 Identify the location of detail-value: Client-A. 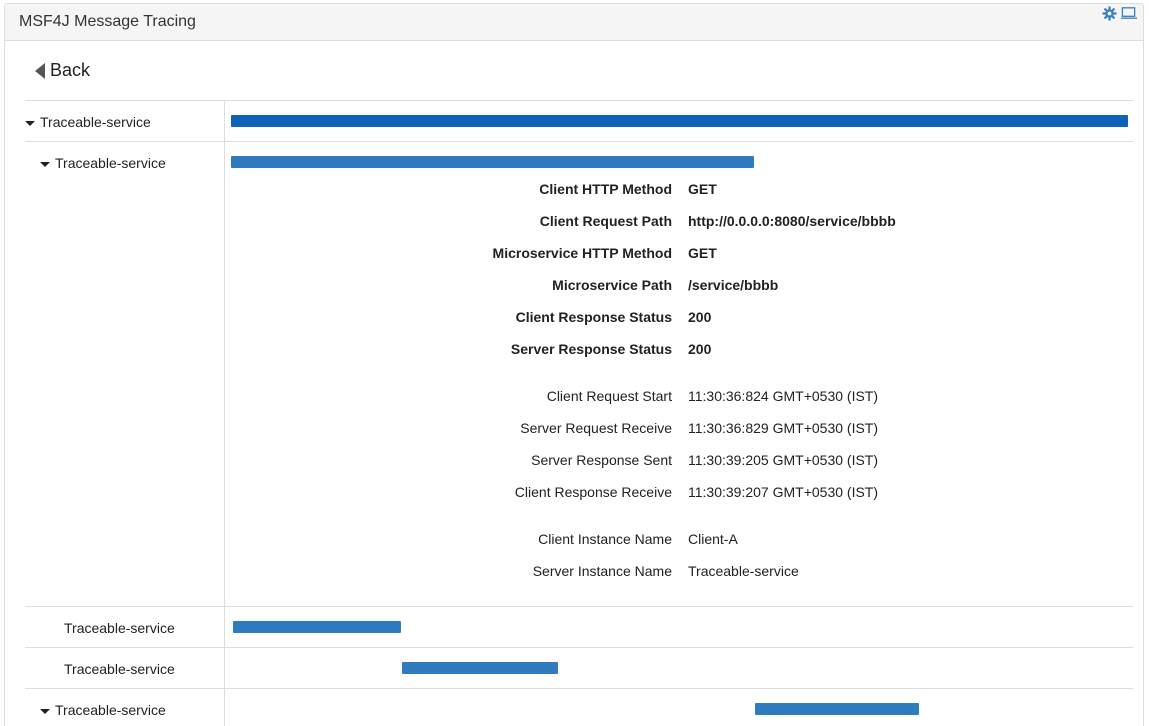
(713, 539).